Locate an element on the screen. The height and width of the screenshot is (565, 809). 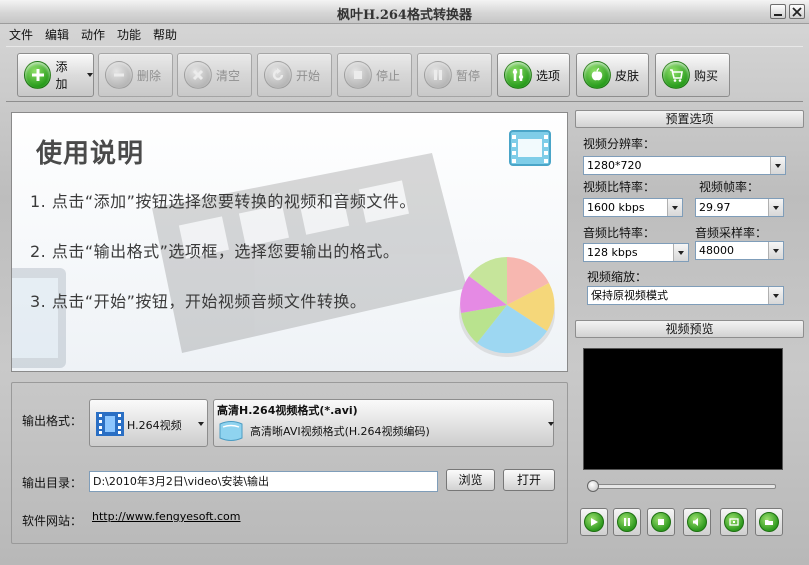
video-bitrate-value: 1600 kbps is located at coordinates (616, 207).